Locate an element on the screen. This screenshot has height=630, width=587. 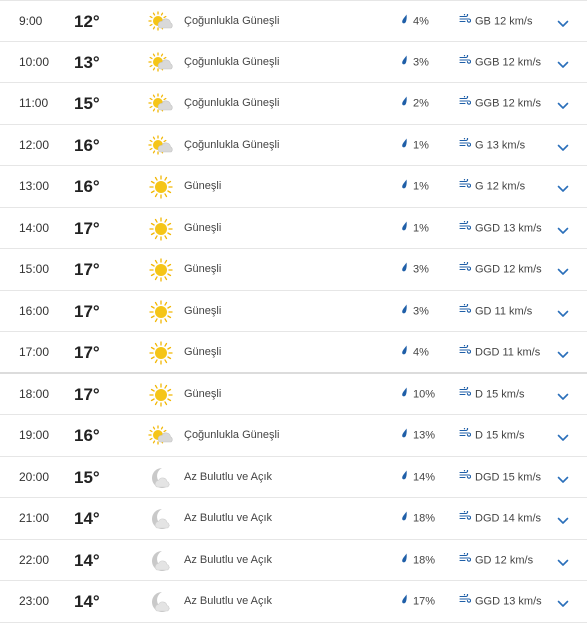
wind-value: GGD 13 km/s is located at coordinates (508, 227).